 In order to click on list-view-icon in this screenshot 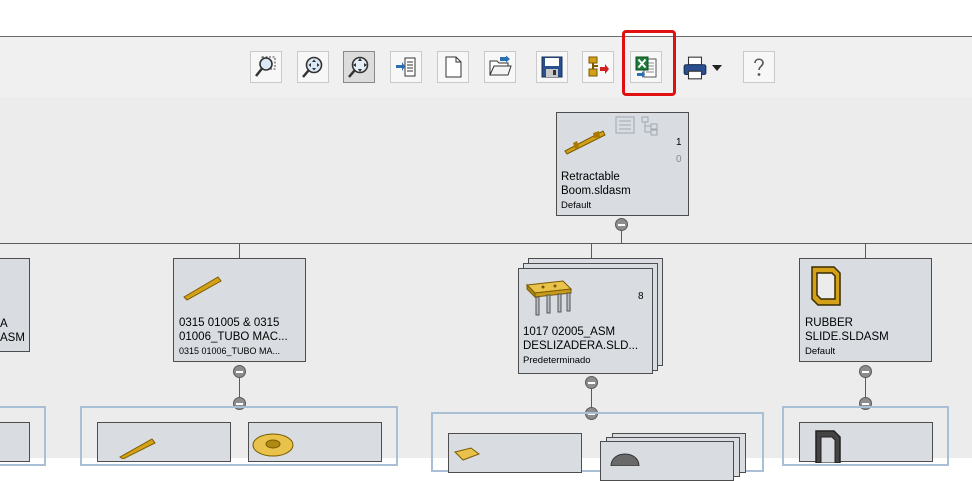, I will do `click(625, 125)`.